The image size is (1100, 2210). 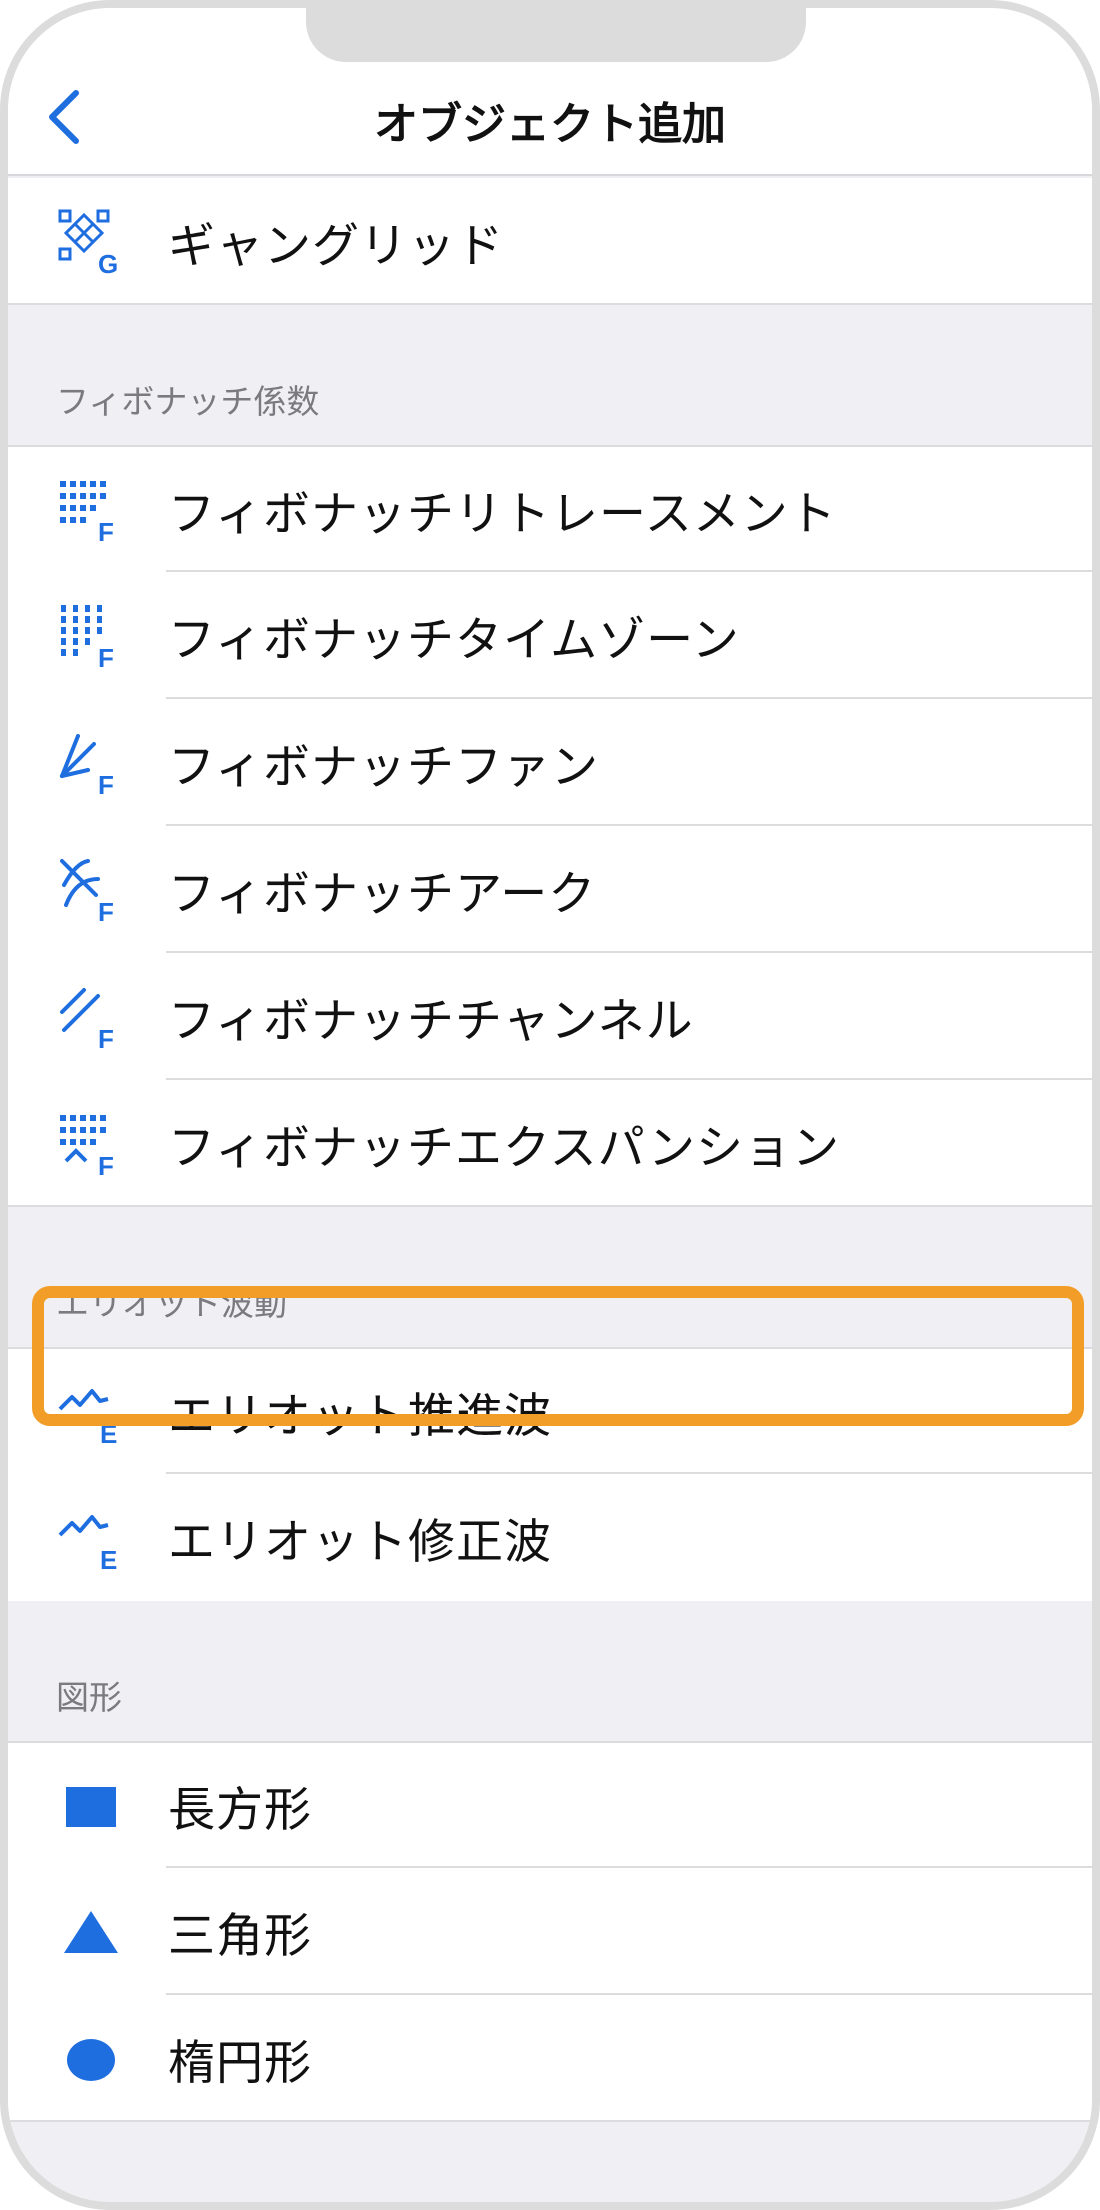 I want to click on list-item-label: フィボナッチタイムゾーン, so click(x=454, y=640).